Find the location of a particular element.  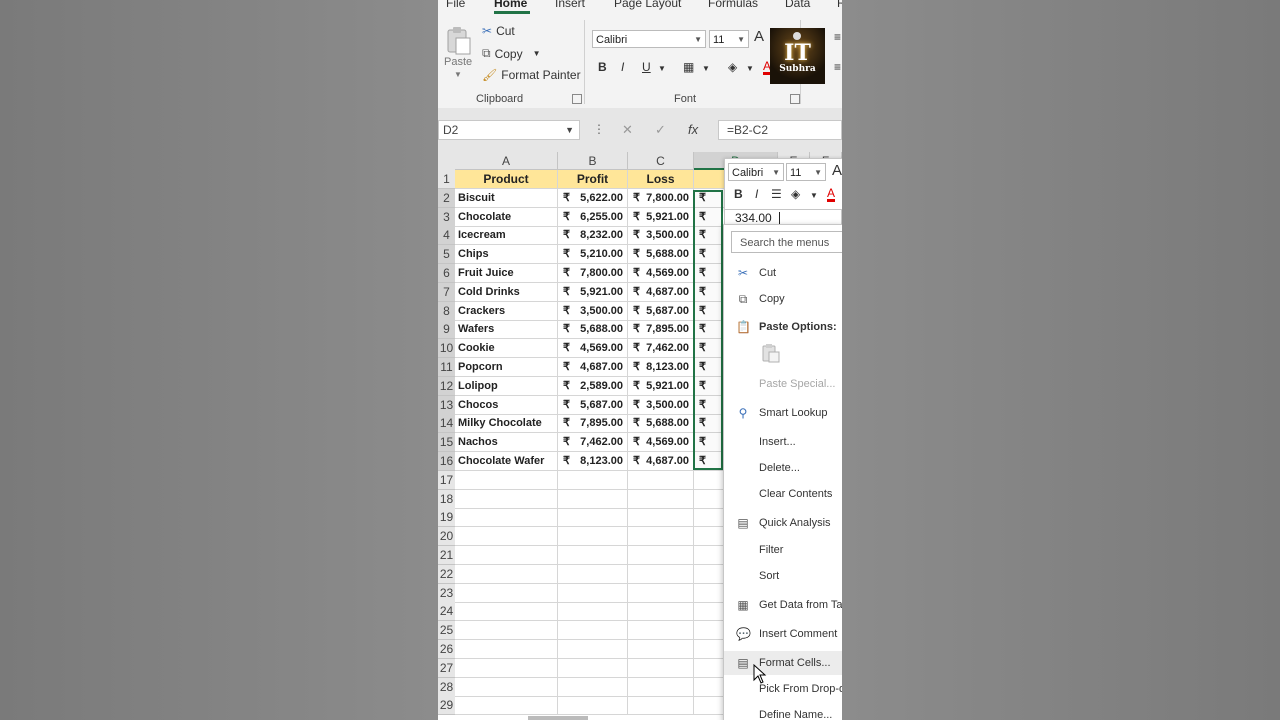

product-cell: Lolipop is located at coordinates (506, 386).